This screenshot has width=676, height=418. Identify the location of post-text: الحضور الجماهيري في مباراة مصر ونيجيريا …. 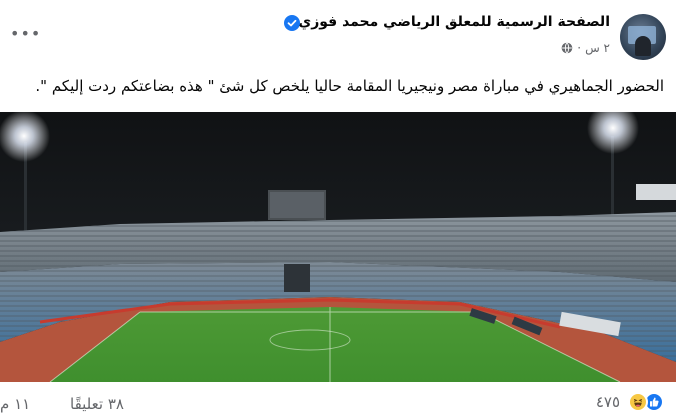
(349, 86).